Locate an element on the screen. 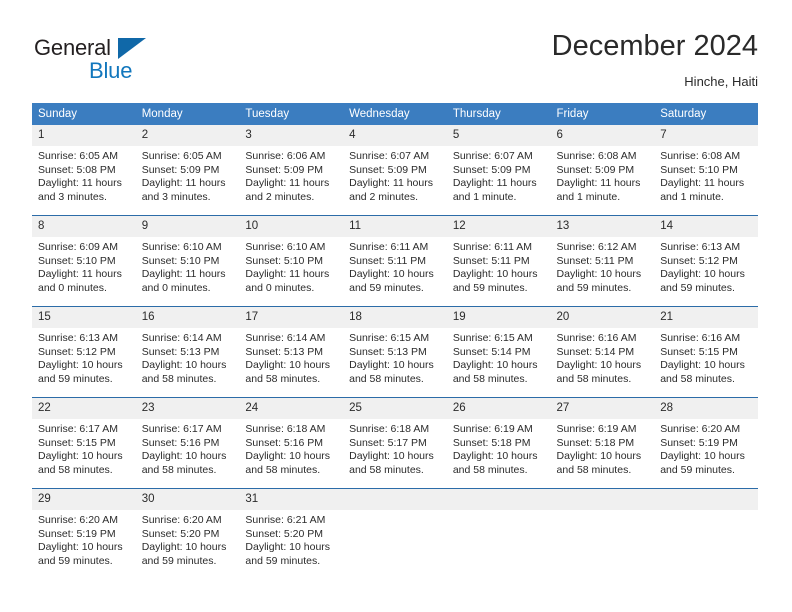  sunrise-text: Sunrise: 6:19 AM is located at coordinates (492, 429).